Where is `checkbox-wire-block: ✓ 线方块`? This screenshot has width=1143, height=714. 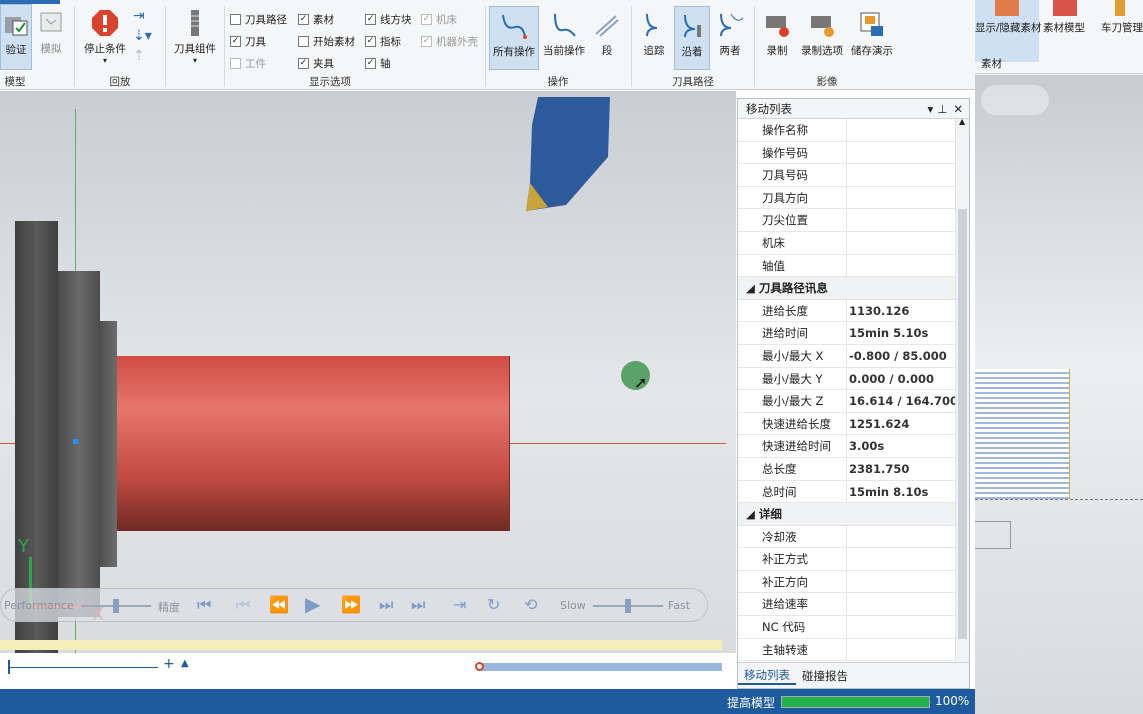
checkbox-wire-block: ✓ 线方块 is located at coordinates (388, 19).